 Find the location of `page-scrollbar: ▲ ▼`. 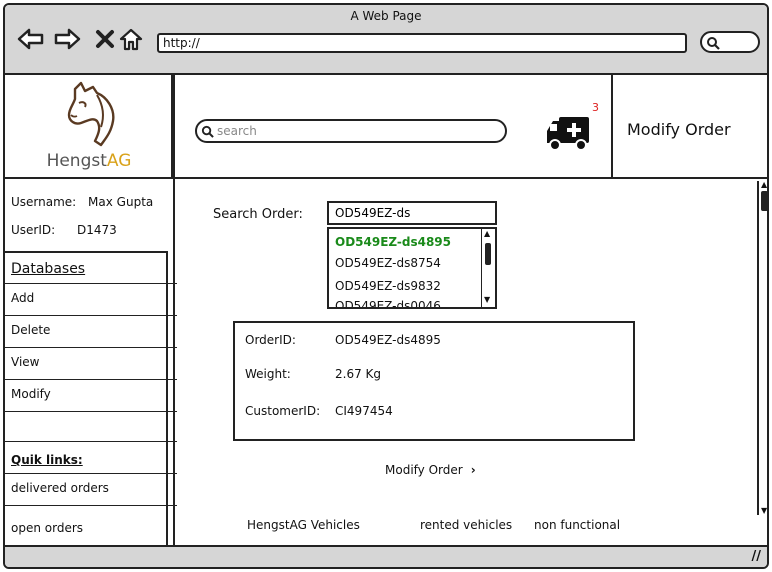

page-scrollbar: ▲ ▼ is located at coordinates (762, 347).